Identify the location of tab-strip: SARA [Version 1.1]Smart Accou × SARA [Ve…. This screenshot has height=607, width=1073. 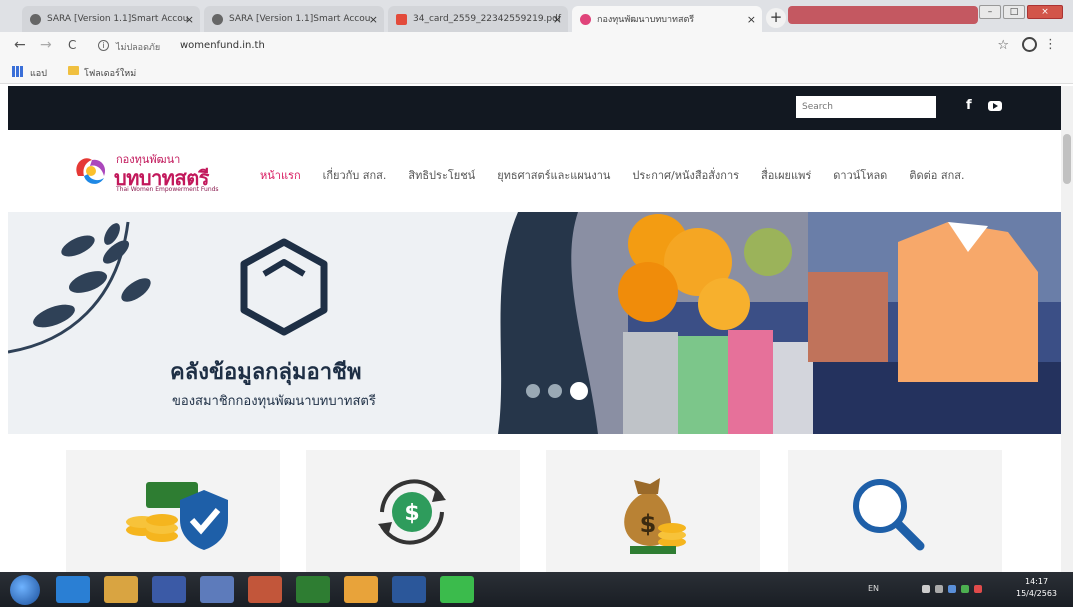
(536, 16).